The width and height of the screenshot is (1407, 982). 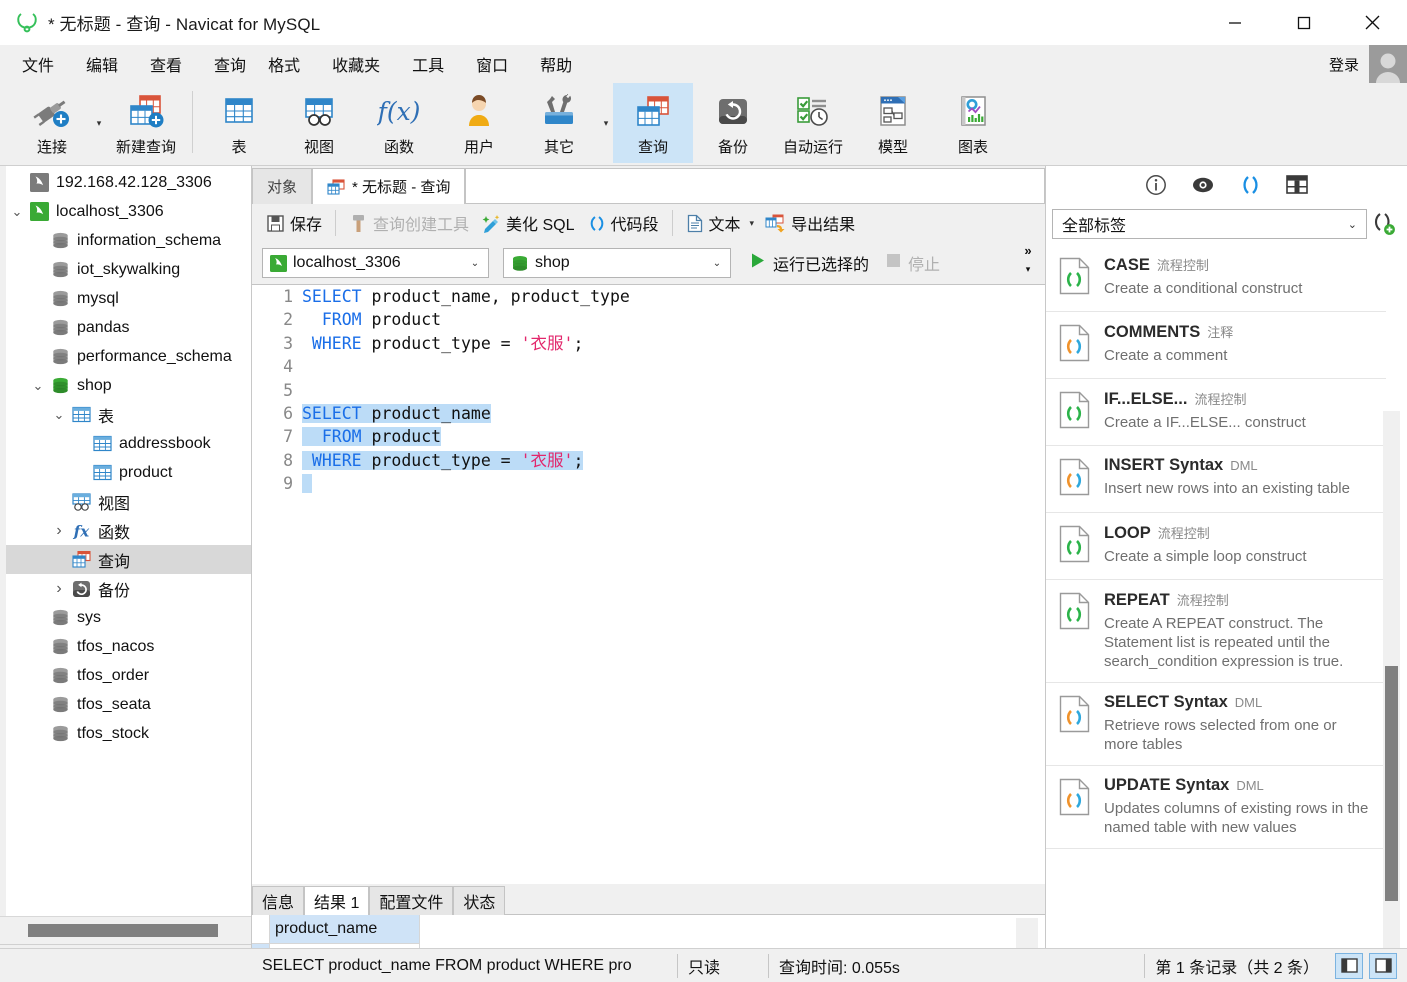 What do you see at coordinates (411, 900) in the screenshot?
I see `result-tab: 配置文件` at bounding box center [411, 900].